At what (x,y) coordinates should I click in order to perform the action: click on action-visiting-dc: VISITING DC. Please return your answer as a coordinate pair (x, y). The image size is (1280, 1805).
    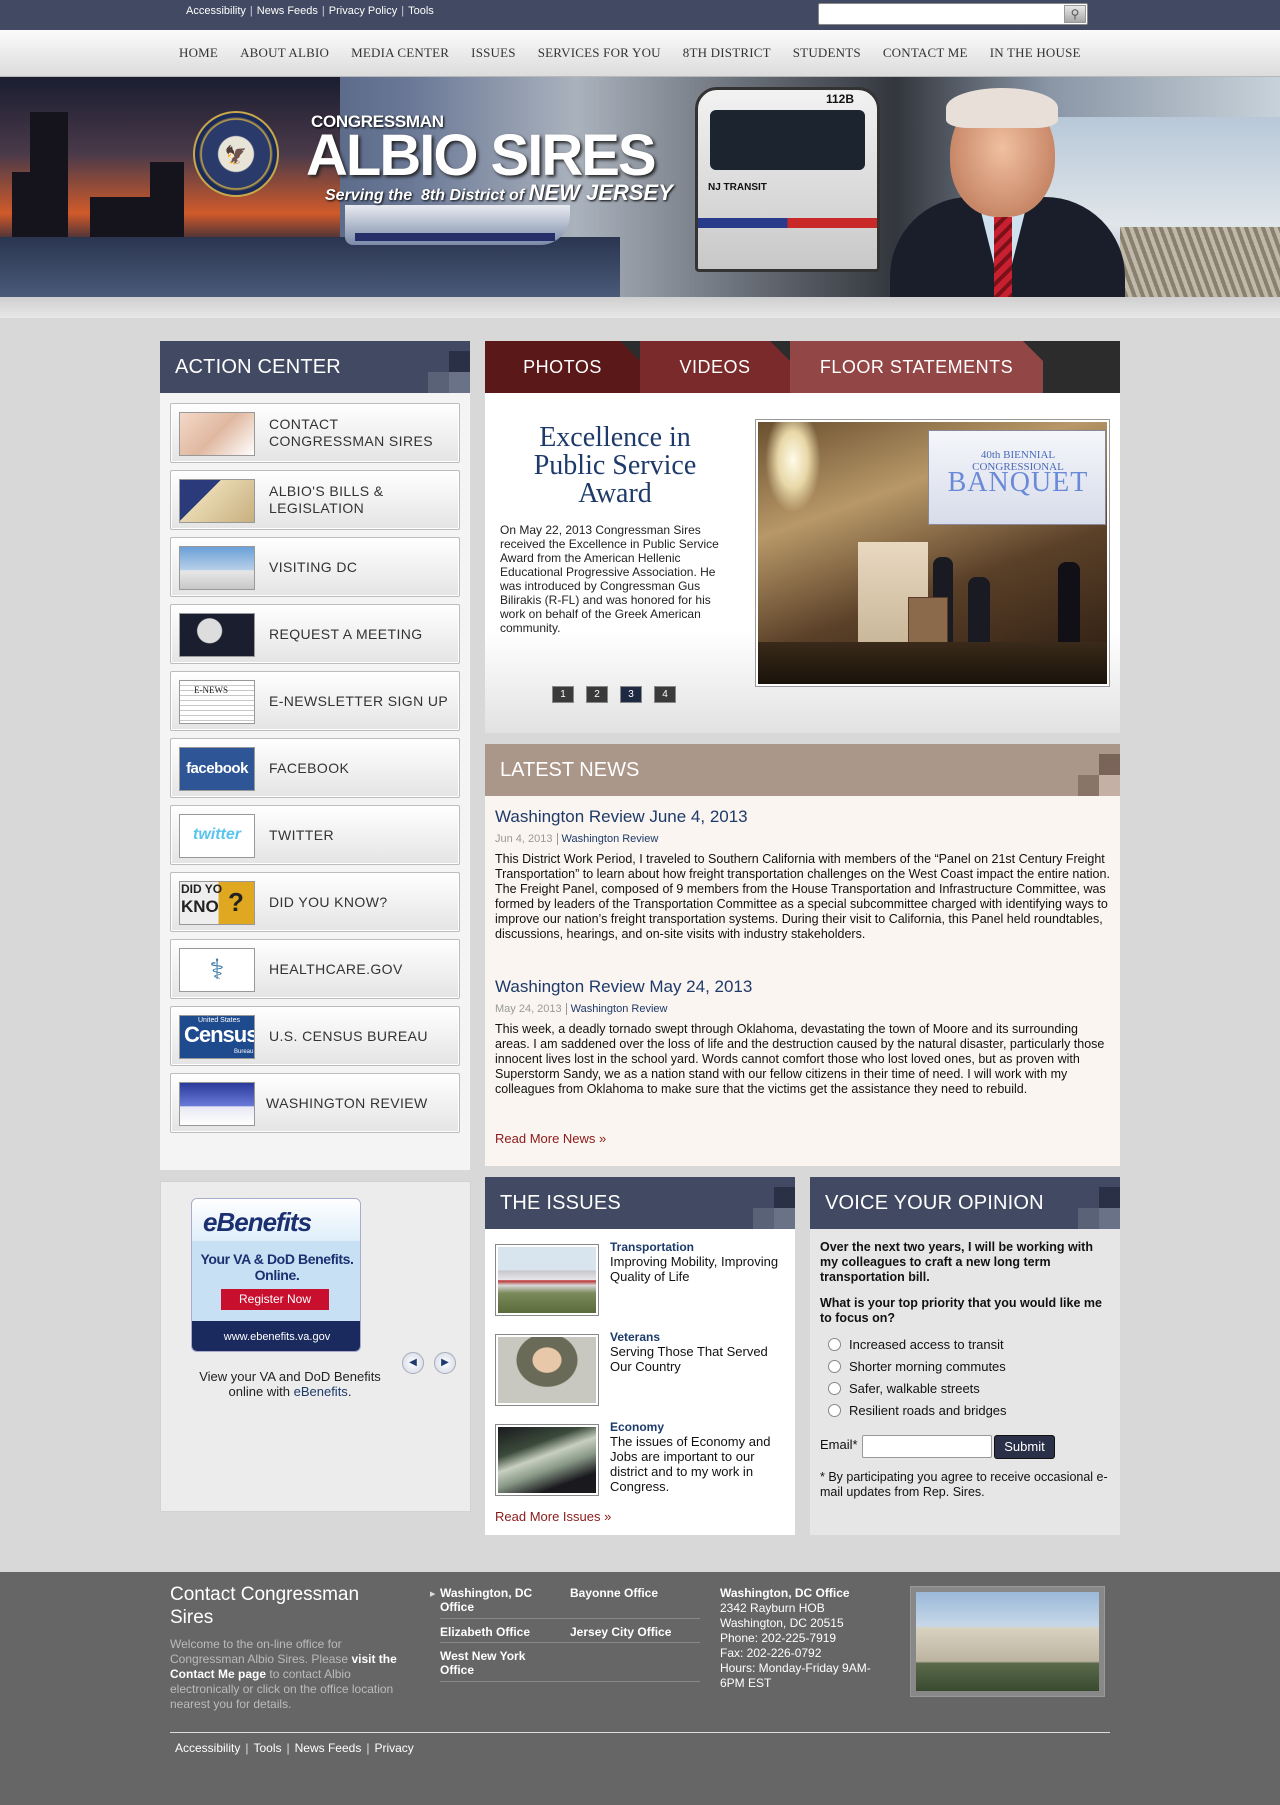
    Looking at the image, I should click on (315, 567).